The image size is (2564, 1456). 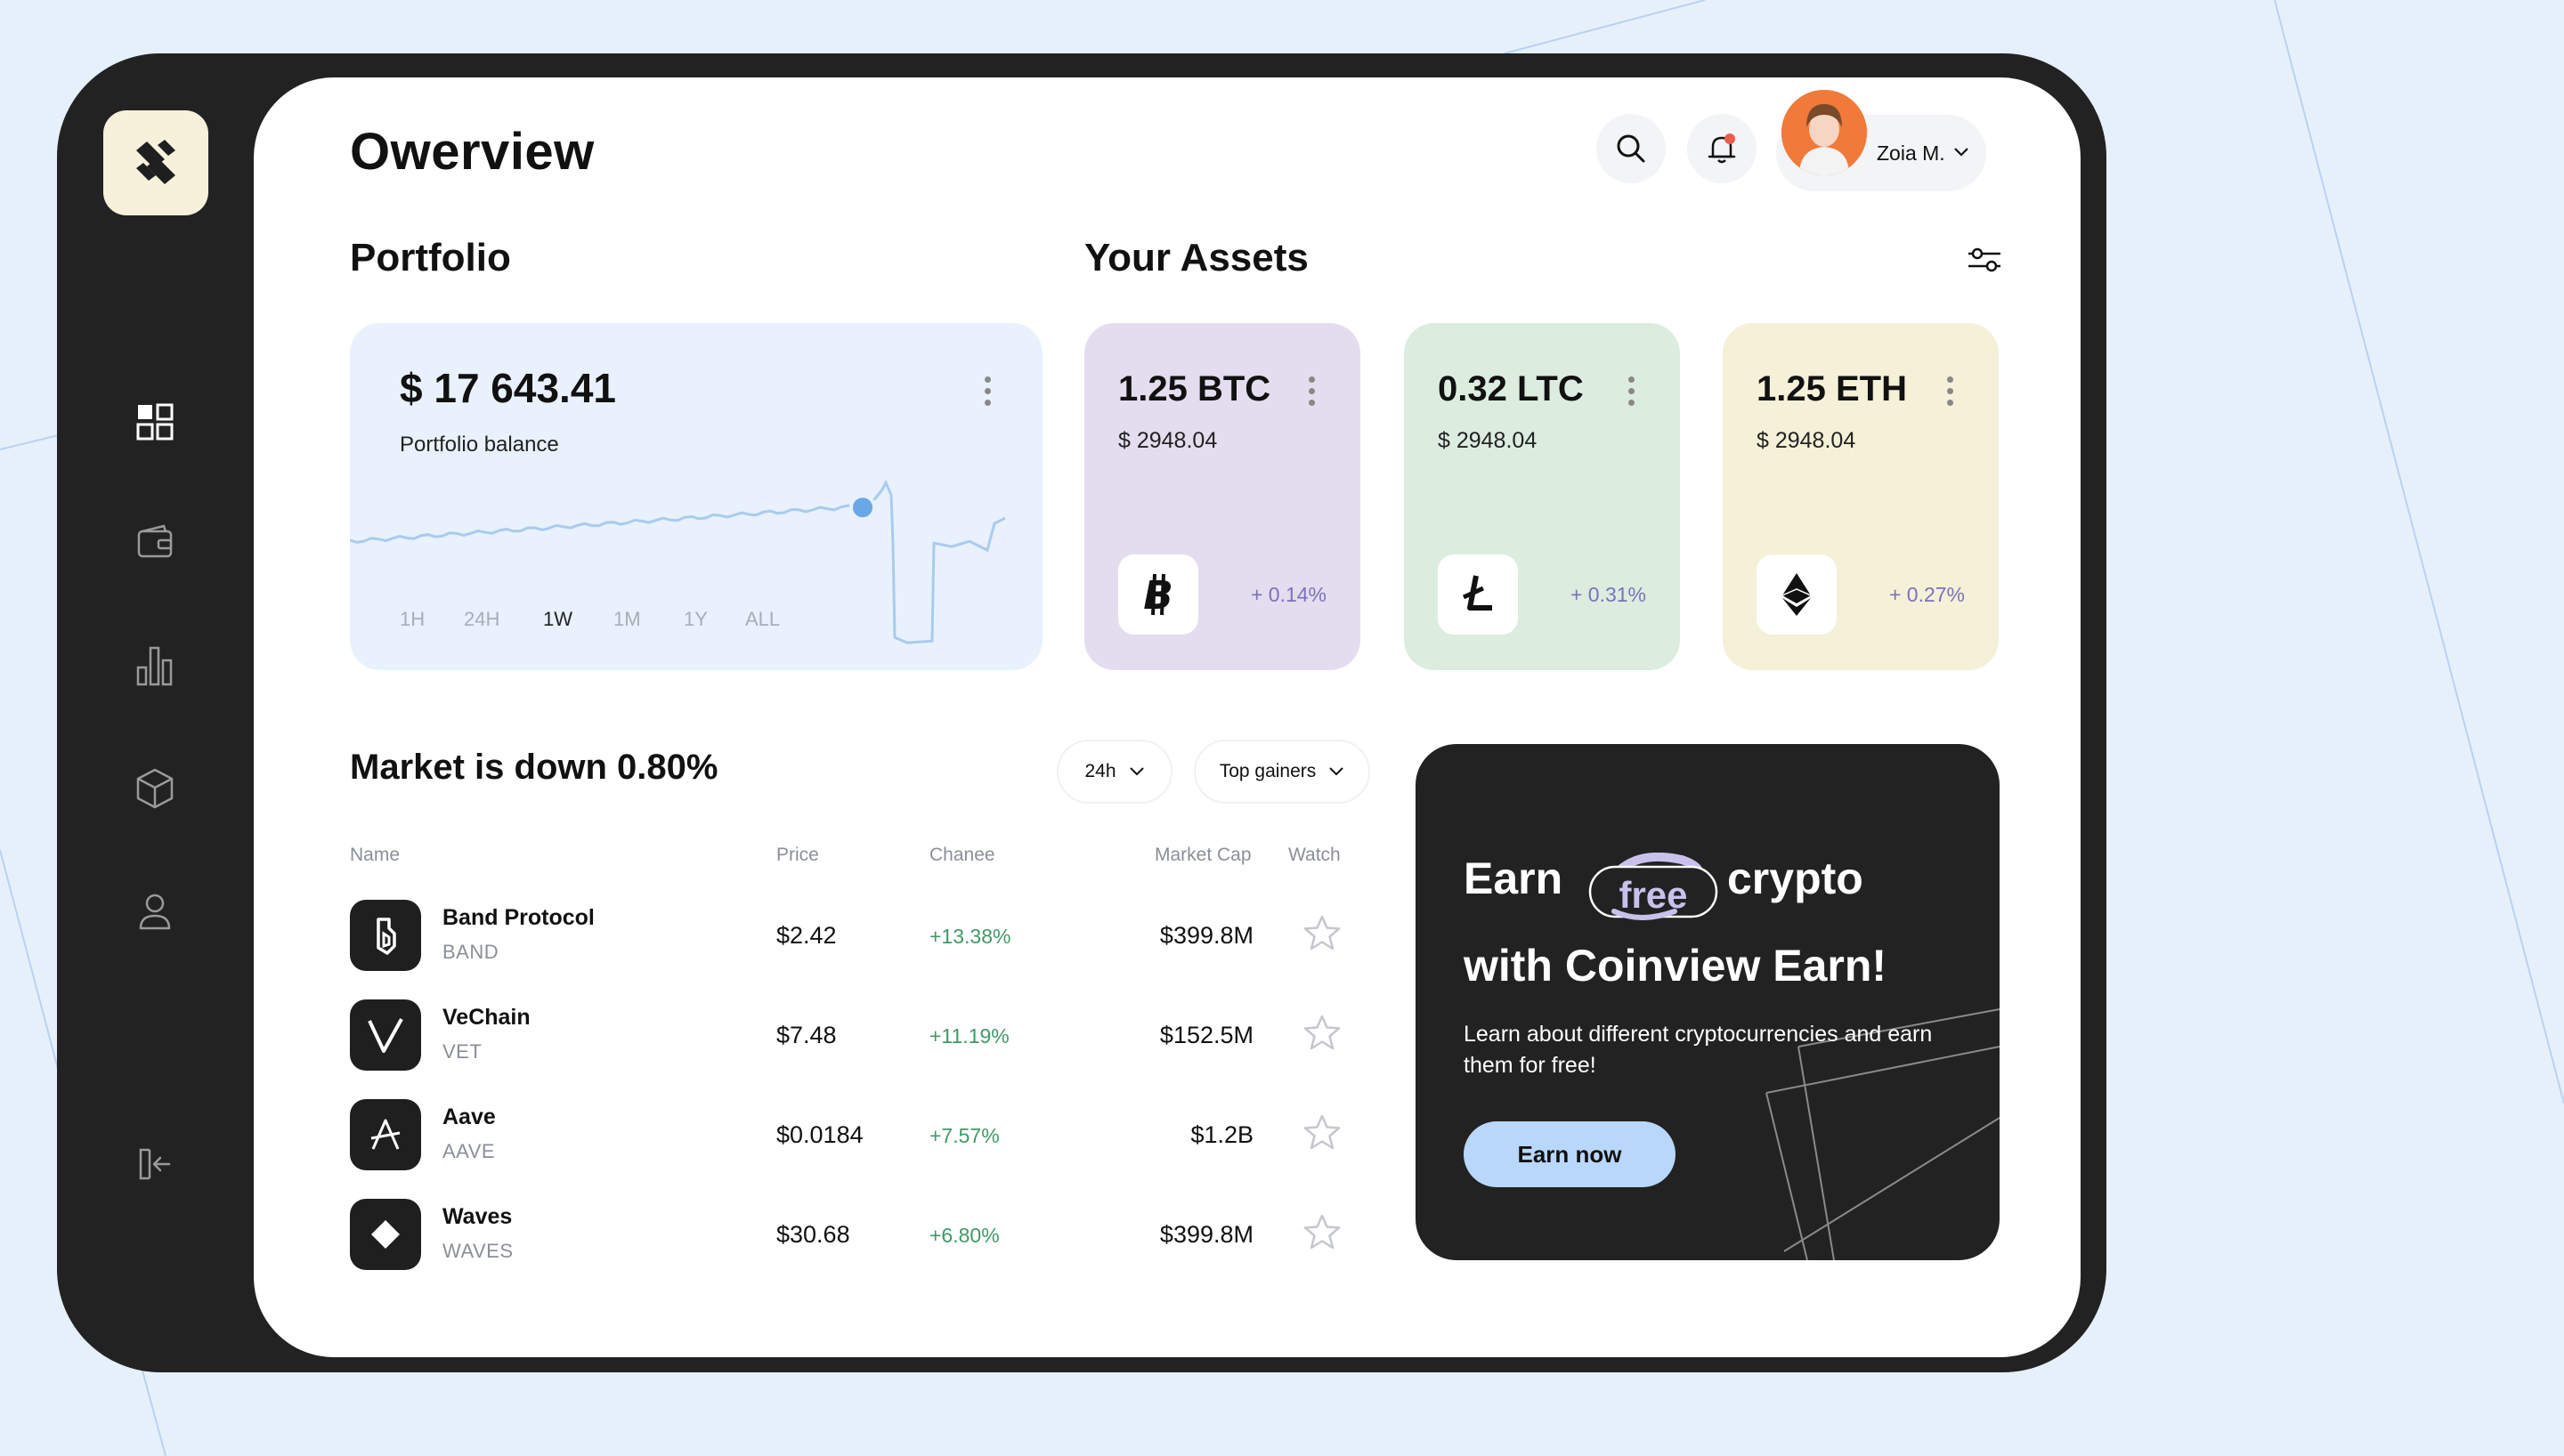 I want to click on user-avatar-icon, so click(x=1824, y=132).